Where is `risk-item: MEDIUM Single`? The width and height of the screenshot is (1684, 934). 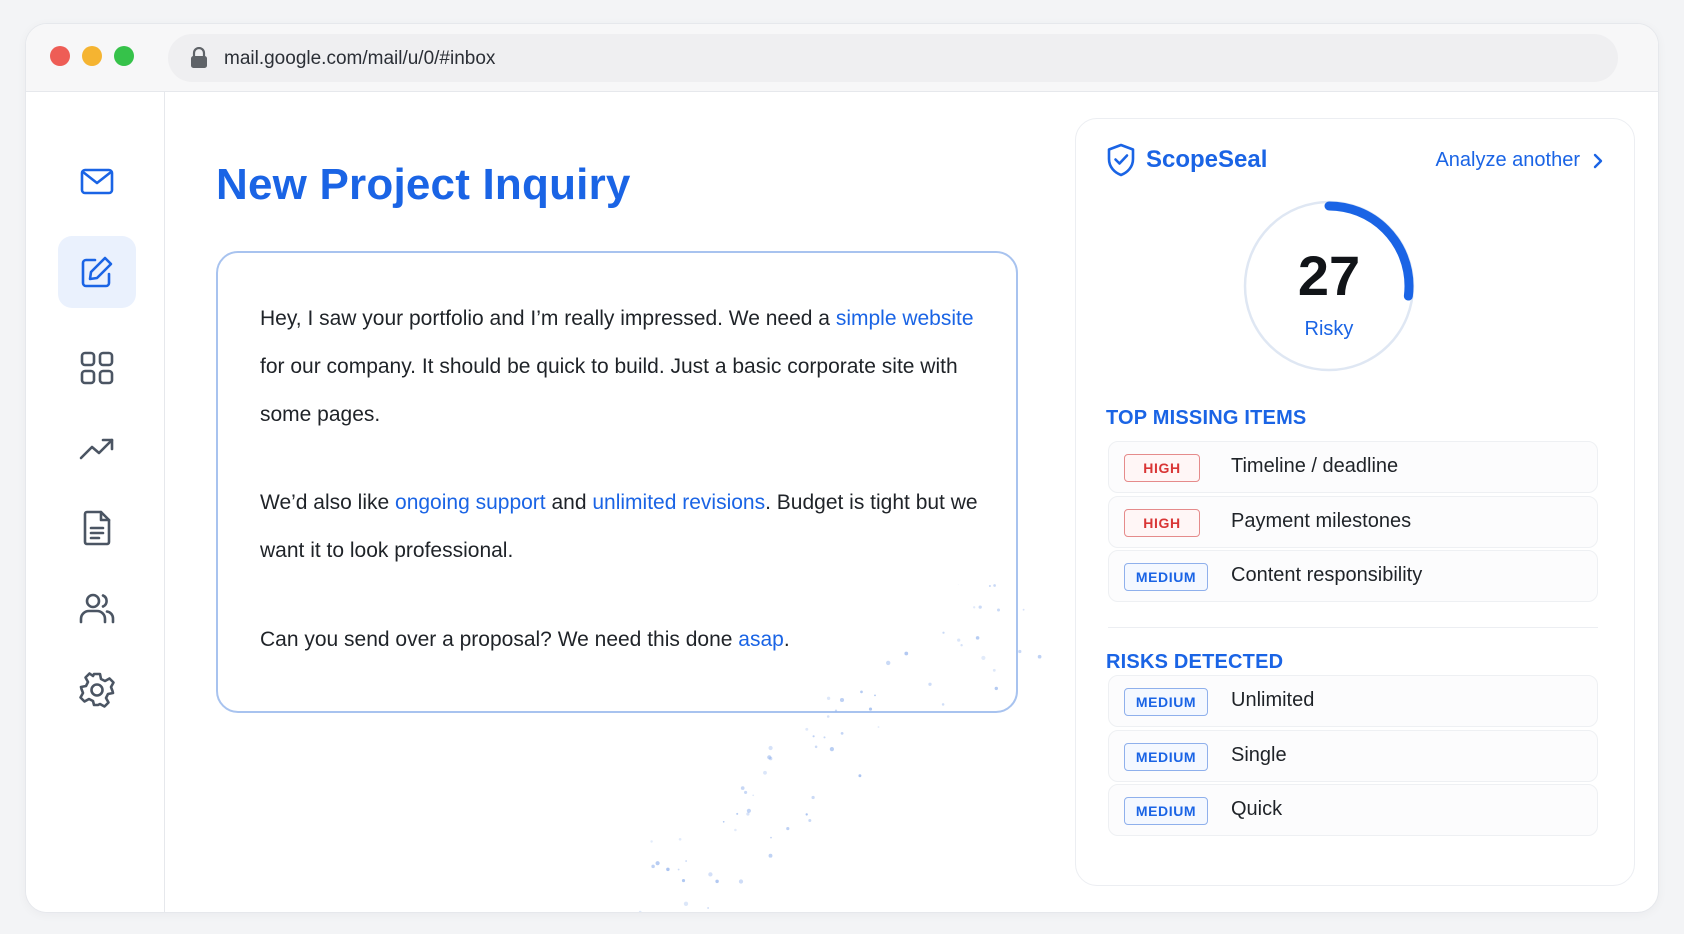 risk-item: MEDIUM Single is located at coordinates (1353, 756).